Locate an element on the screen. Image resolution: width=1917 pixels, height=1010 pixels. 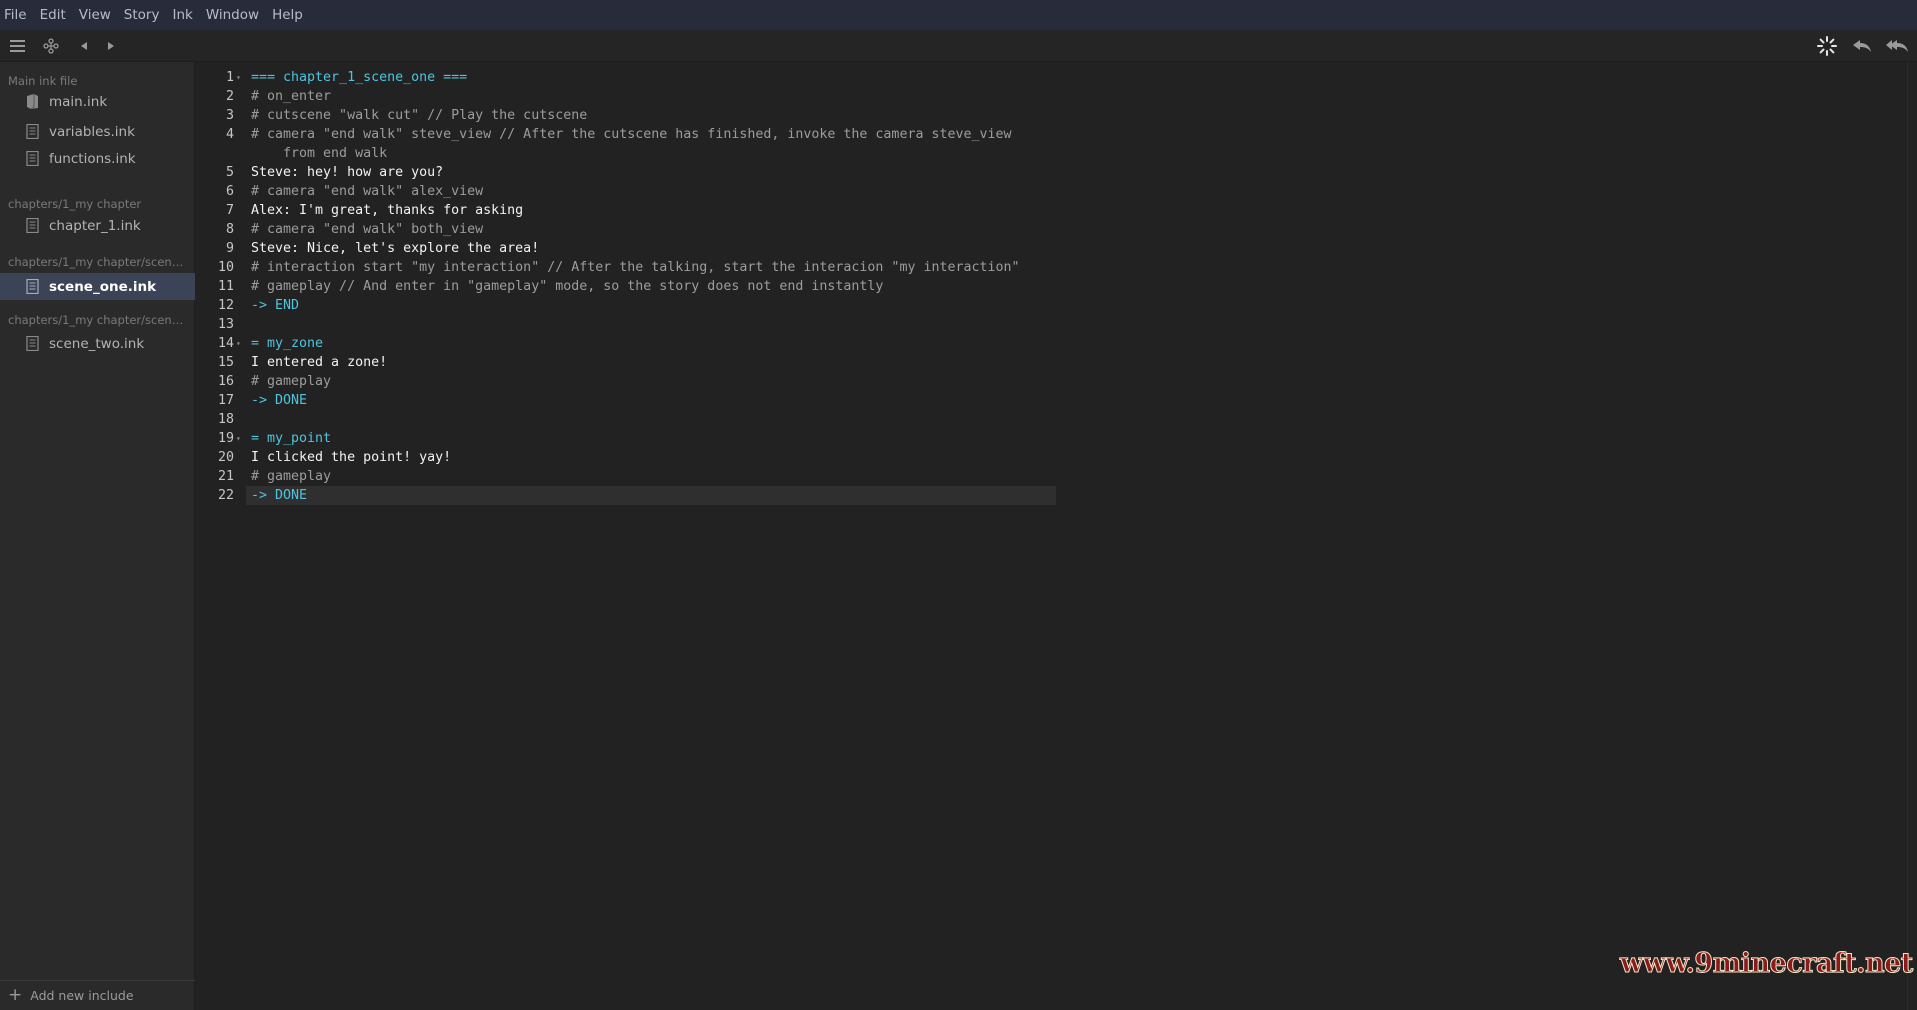
code-text: = my_zone is located at coordinates (287, 343).